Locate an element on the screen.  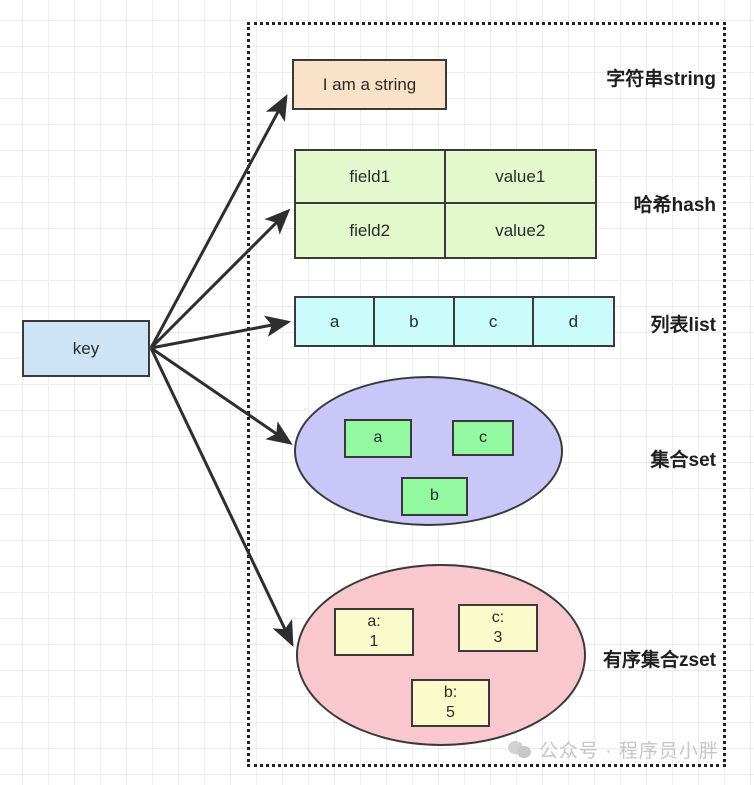
zset-member-b-key: b: is located at coordinates (450, 692).